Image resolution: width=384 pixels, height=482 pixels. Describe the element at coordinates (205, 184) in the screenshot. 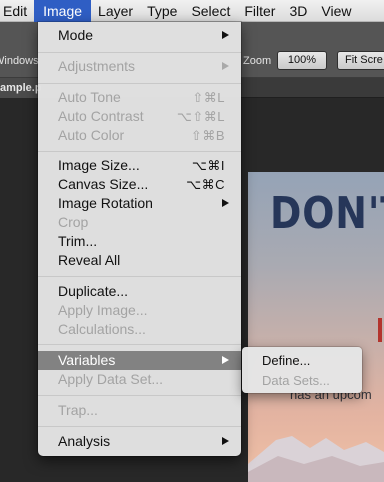

I see `shortcut-label: ⌥⌘C` at that location.